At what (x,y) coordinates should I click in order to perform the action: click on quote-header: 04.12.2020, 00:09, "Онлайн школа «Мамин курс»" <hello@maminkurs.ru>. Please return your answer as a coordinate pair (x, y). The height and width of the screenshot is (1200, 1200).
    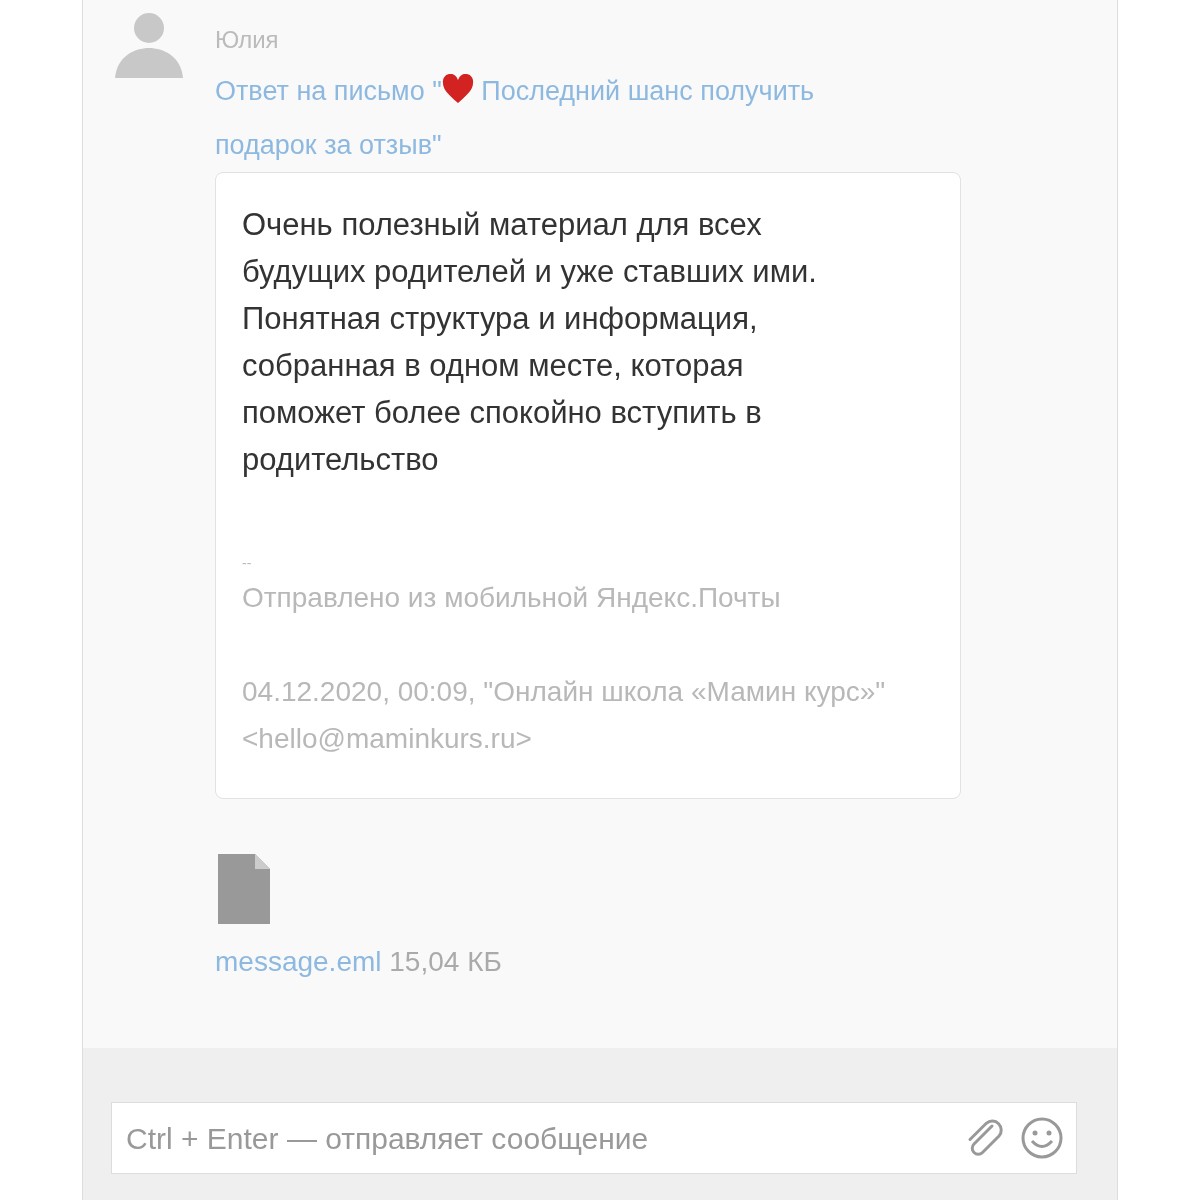
    Looking at the image, I should click on (564, 715).